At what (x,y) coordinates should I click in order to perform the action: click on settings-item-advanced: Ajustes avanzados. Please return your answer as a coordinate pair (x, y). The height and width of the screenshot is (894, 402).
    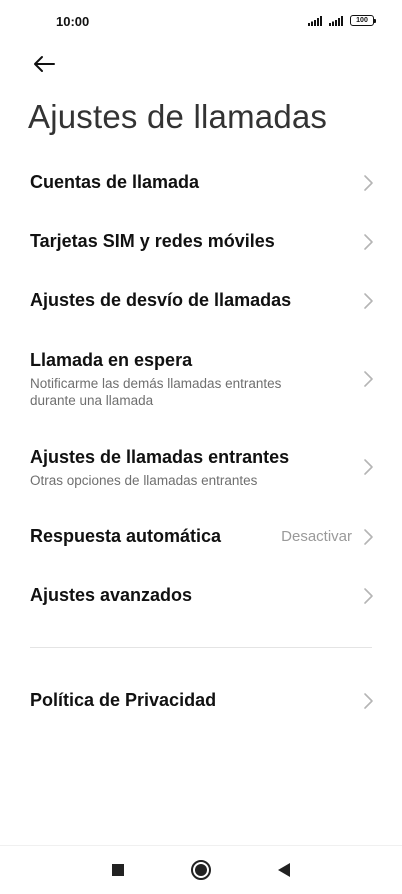
    Looking at the image, I should click on (201, 596).